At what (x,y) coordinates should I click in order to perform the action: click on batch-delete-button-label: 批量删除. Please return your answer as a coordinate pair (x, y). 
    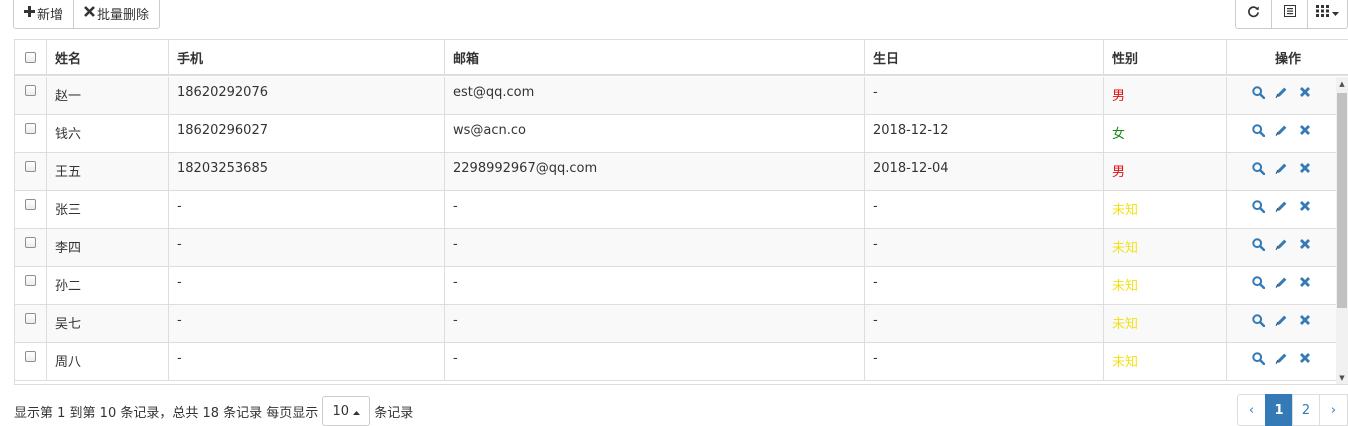
    Looking at the image, I should click on (123, 15).